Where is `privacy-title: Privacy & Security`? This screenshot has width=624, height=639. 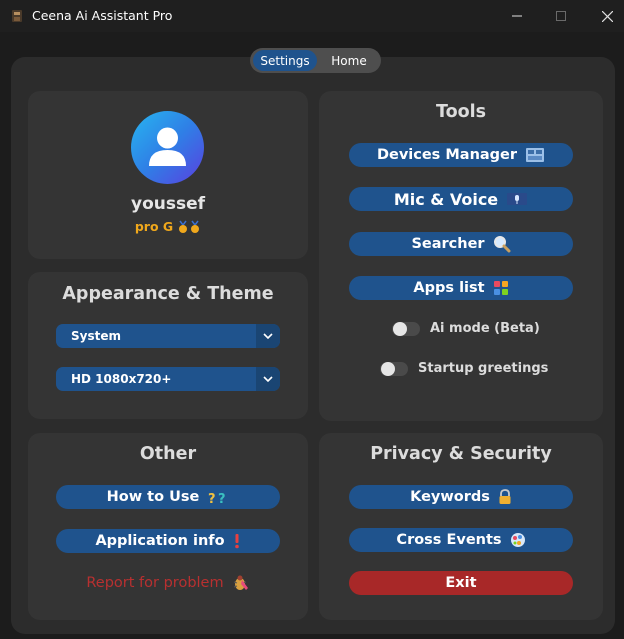
privacy-title: Privacy & Security is located at coordinates (461, 454).